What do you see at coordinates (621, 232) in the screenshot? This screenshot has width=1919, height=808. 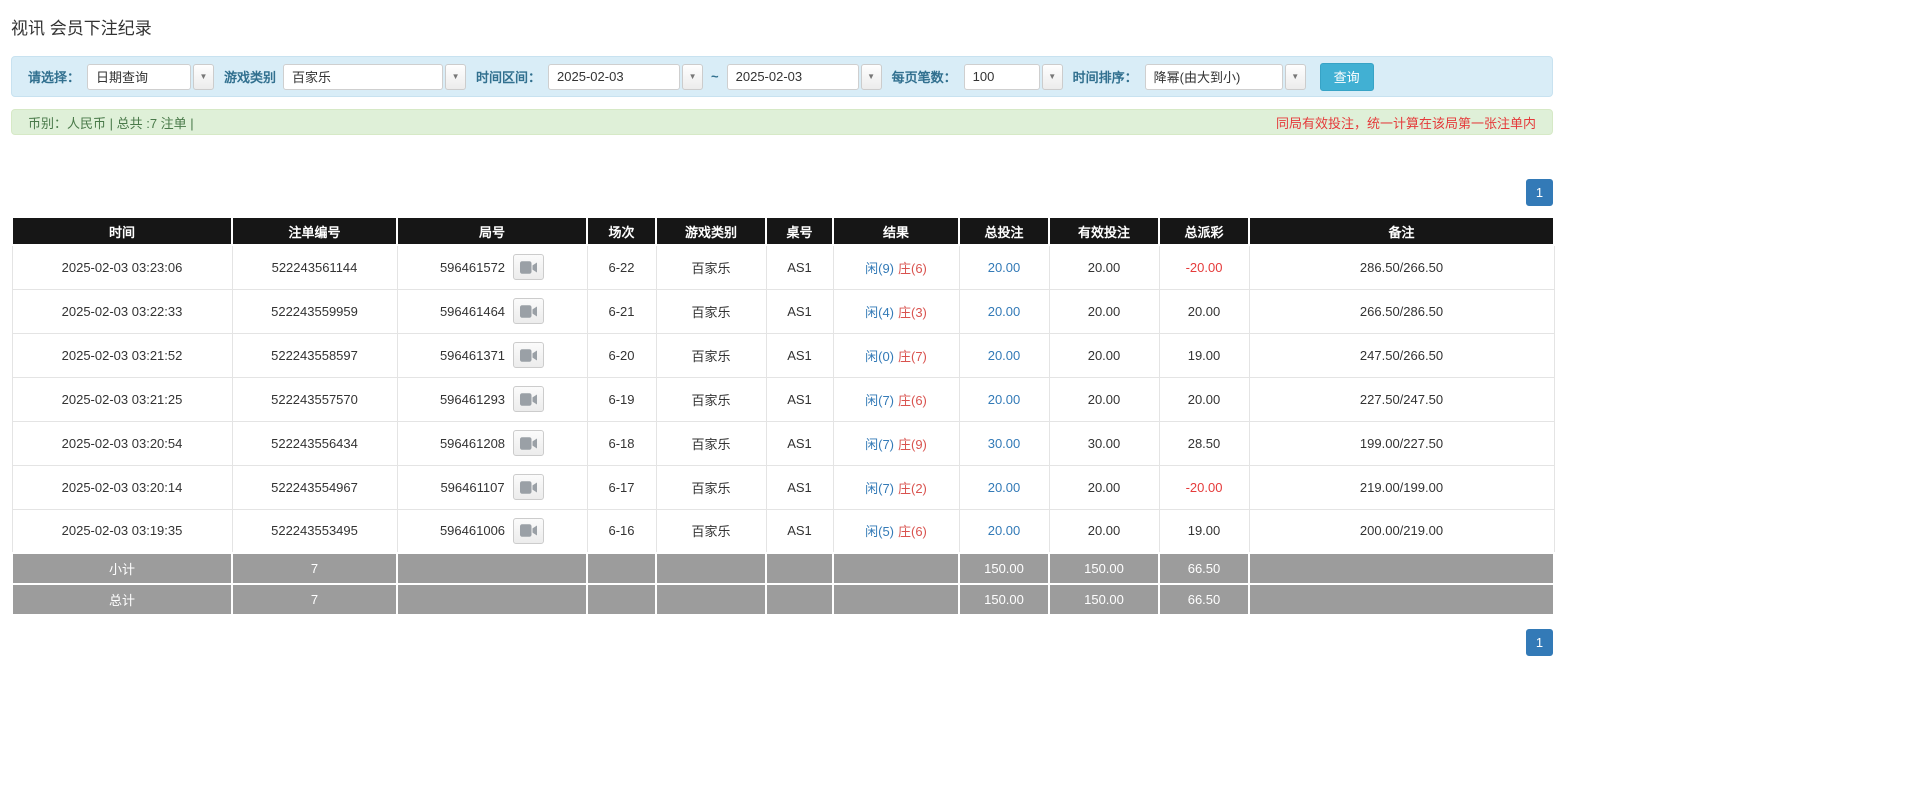 I see `column-header: 场次` at bounding box center [621, 232].